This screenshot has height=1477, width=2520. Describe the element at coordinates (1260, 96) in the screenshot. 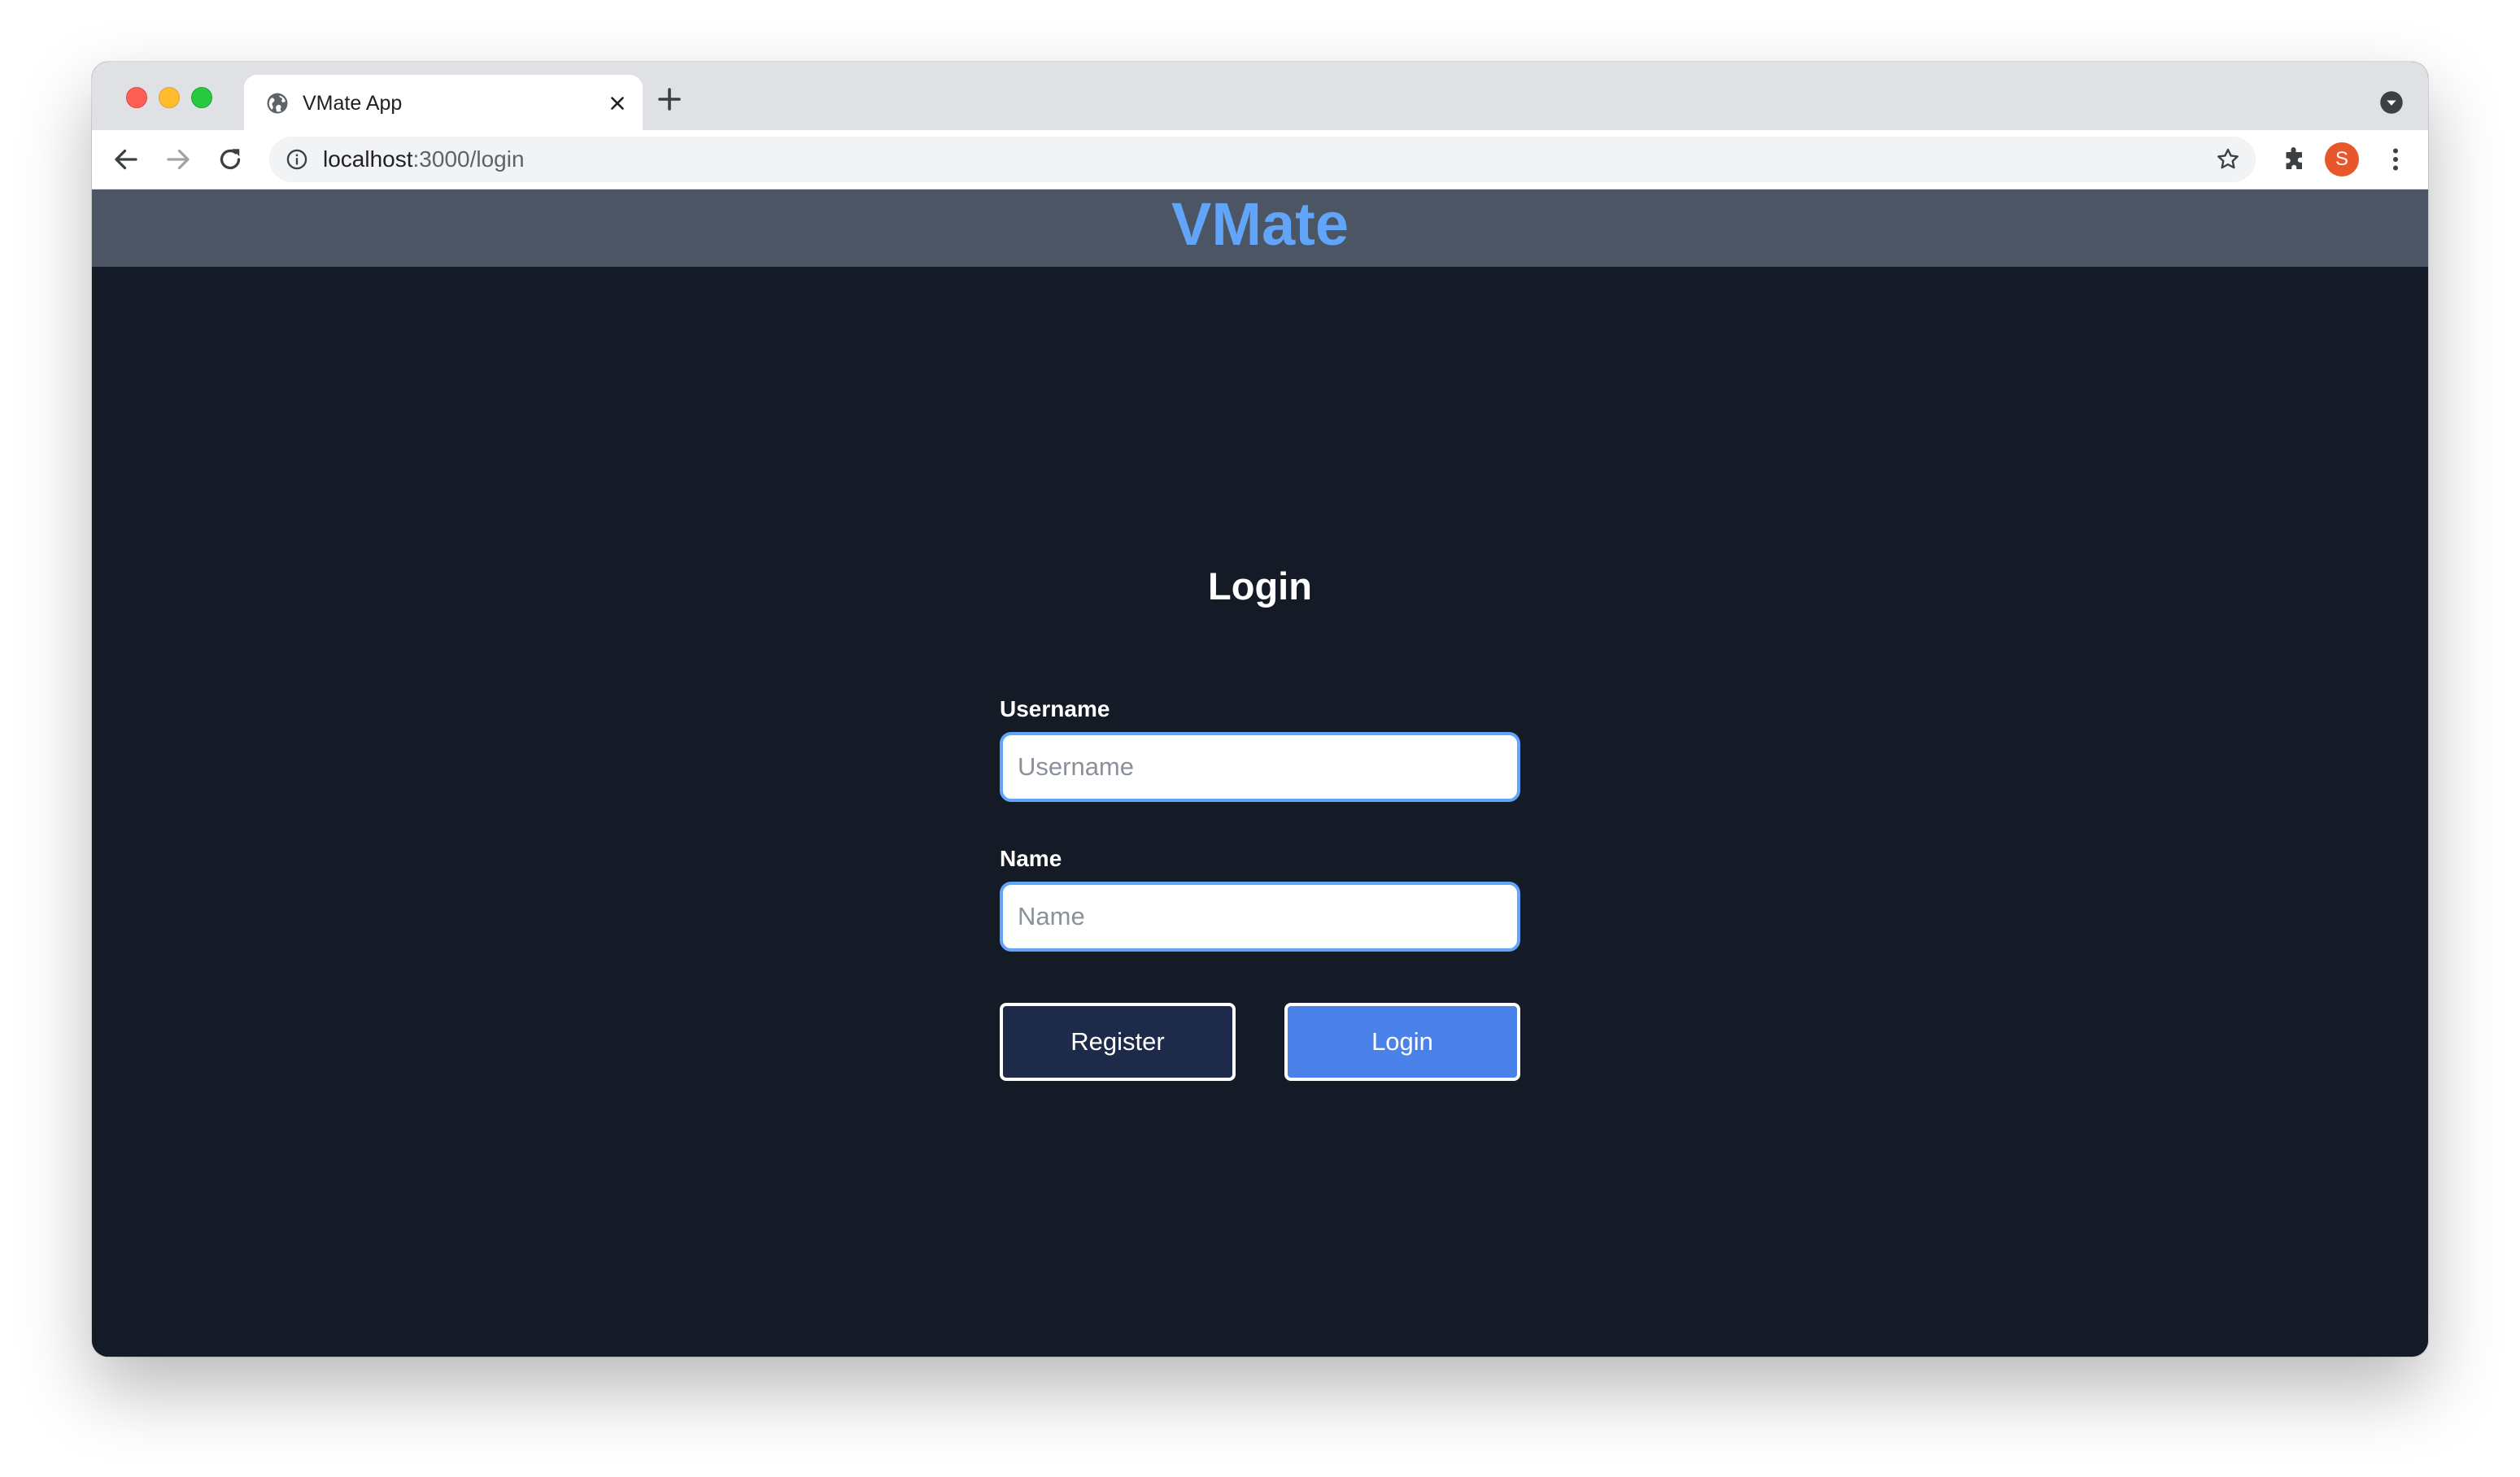

I see `tab-strip: VMate App` at that location.